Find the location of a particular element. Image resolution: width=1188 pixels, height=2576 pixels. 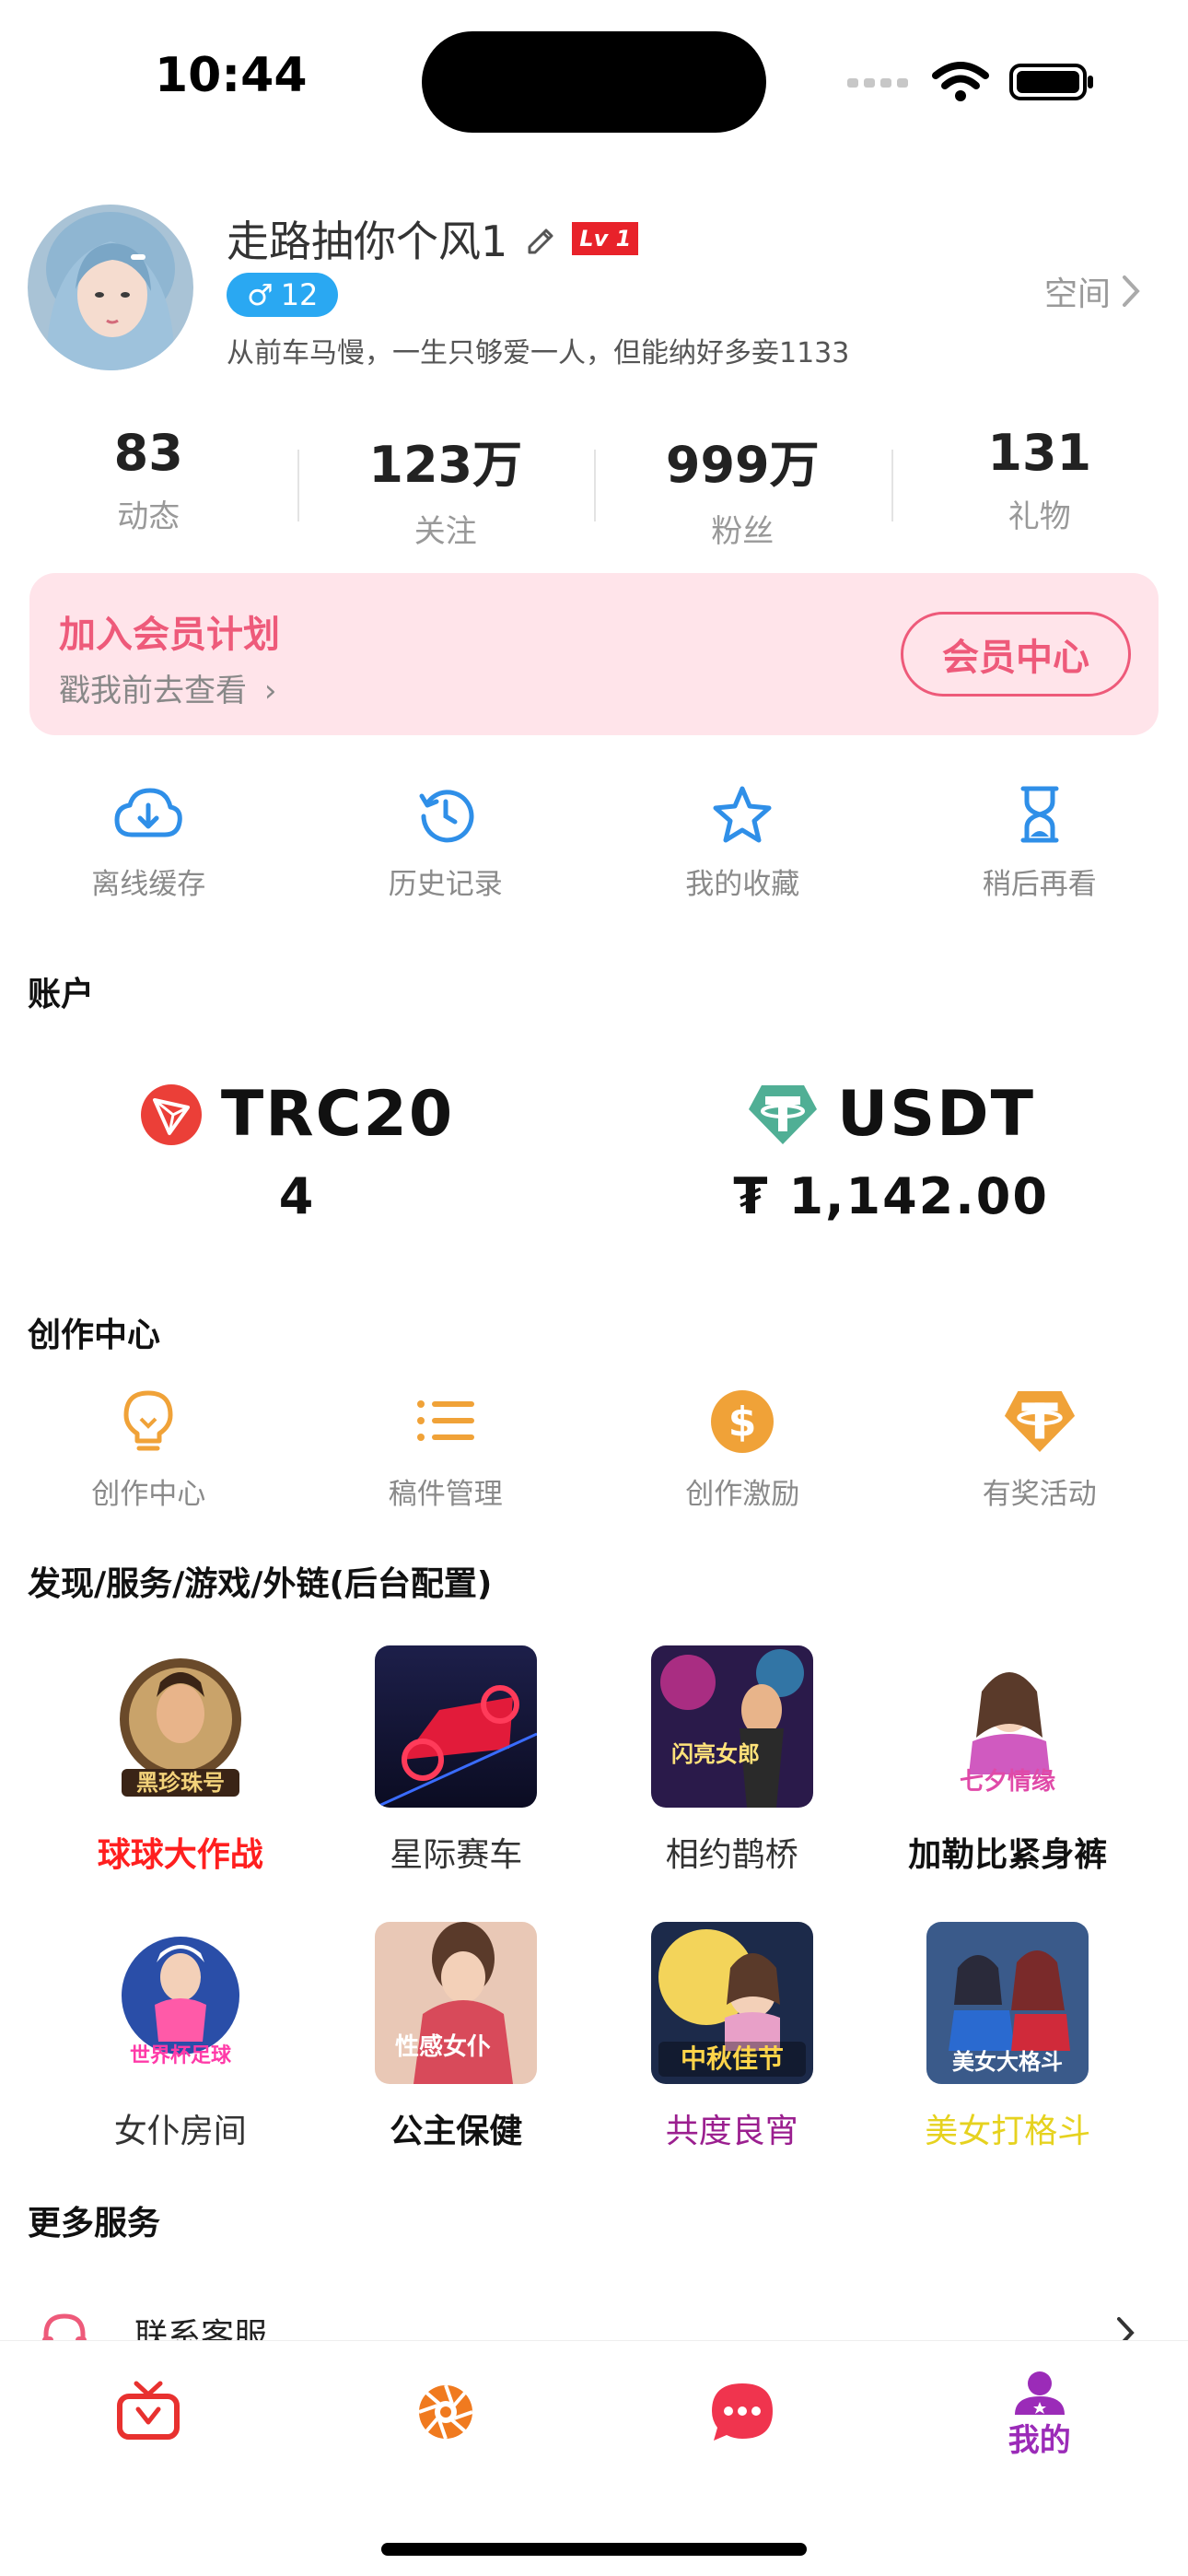

hourglass-icon is located at coordinates (1039, 814).